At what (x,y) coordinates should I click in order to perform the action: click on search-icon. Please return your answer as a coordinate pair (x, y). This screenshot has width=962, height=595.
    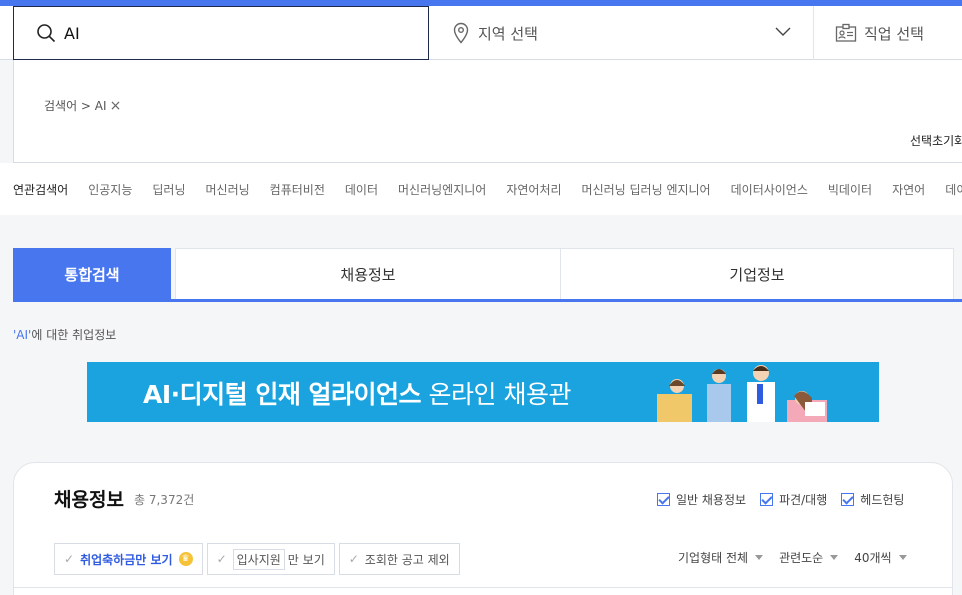
    Looking at the image, I should click on (46, 33).